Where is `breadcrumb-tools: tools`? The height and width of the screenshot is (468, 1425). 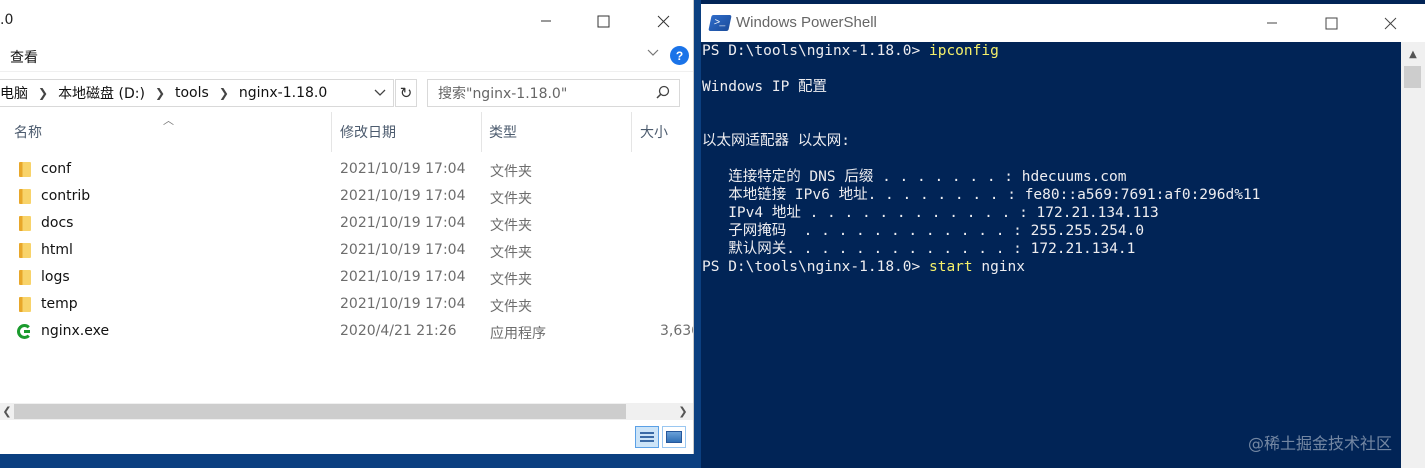 breadcrumb-tools: tools is located at coordinates (192, 93).